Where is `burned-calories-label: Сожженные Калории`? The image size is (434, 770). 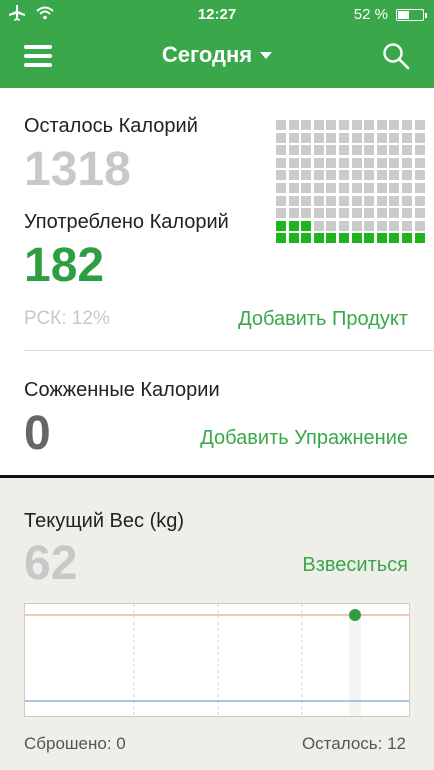 burned-calories-label: Сожженные Калории is located at coordinates (122, 390).